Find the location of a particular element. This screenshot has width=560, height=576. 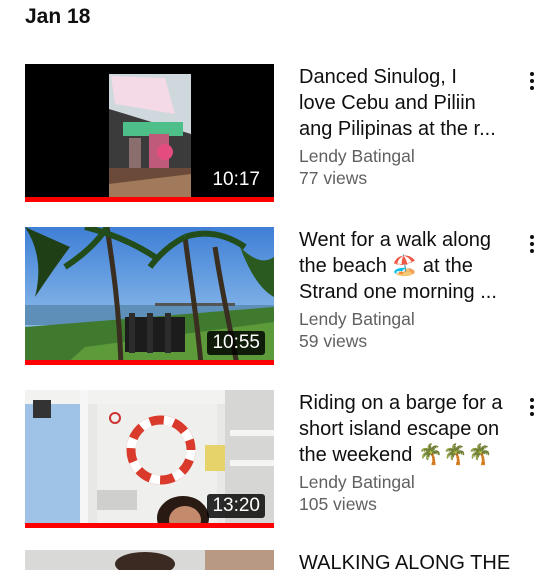

video-duration: 13:20 is located at coordinates (236, 506).